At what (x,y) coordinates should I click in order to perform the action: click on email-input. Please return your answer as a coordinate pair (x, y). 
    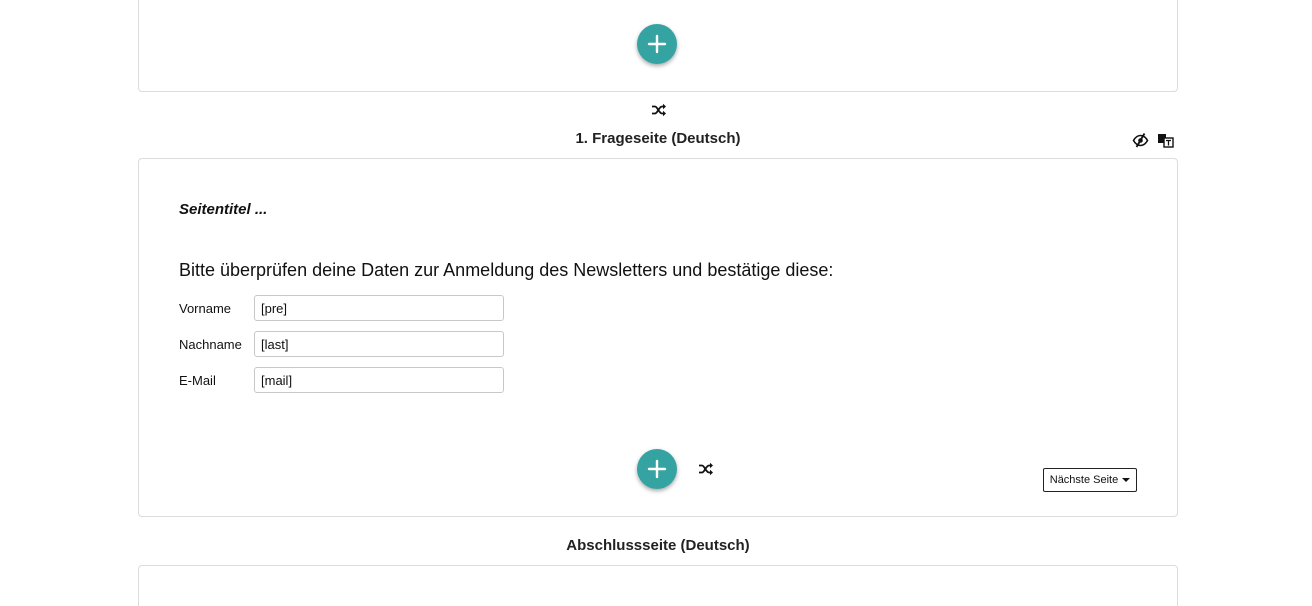
    Looking at the image, I should click on (379, 380).